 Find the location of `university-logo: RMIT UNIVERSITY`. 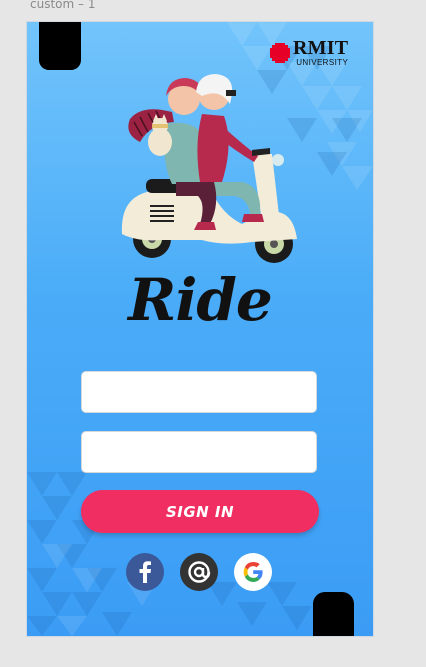

university-logo: RMIT UNIVERSITY is located at coordinates (308, 52).